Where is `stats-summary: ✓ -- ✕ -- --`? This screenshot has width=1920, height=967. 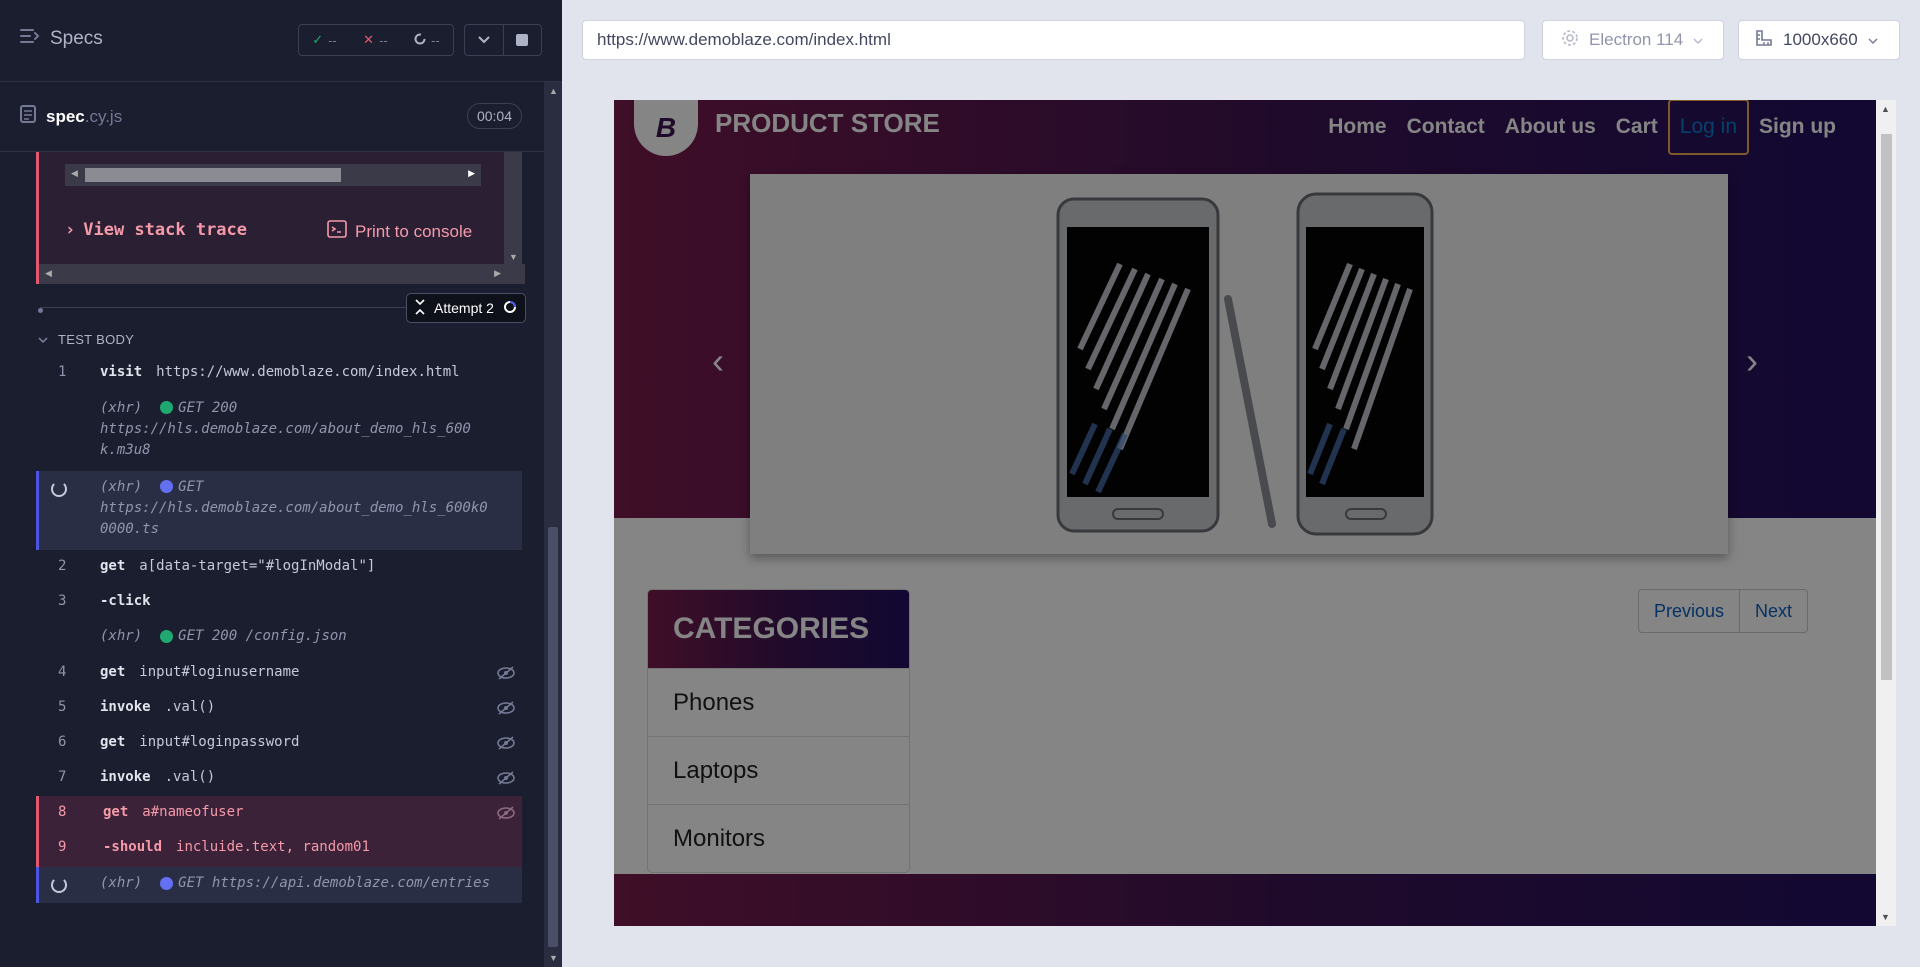
stats-summary: ✓ -- ✕ -- -- is located at coordinates (376, 40).